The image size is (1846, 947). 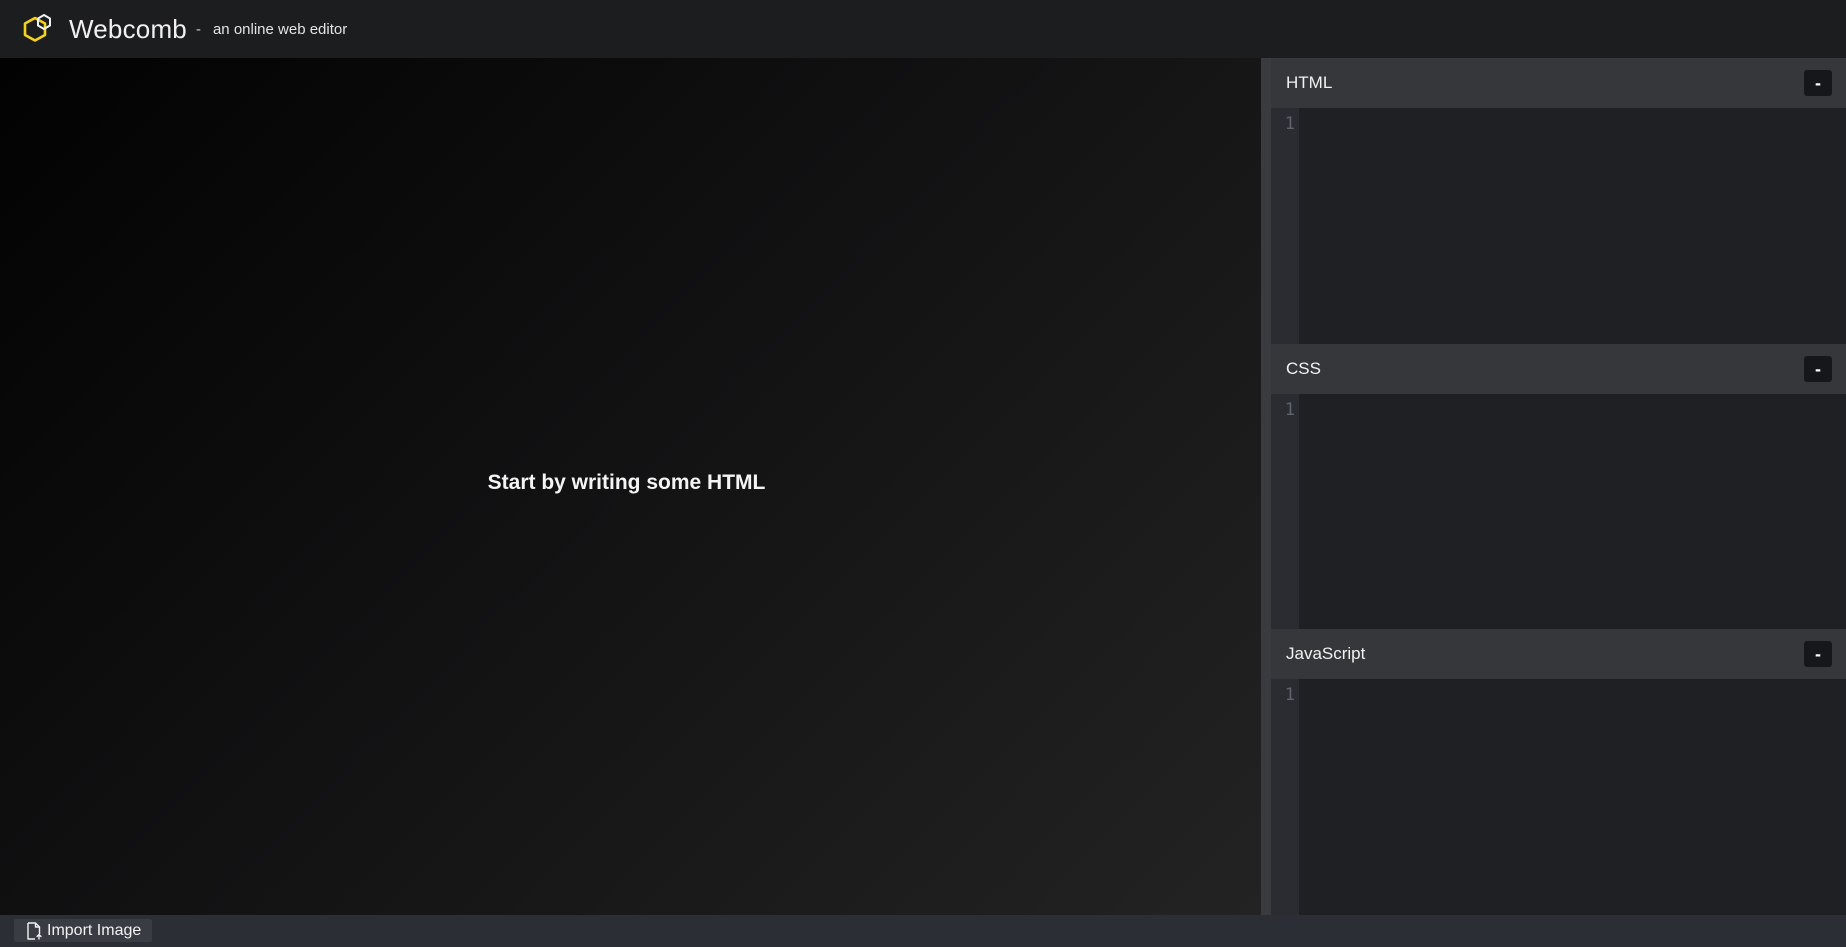 I want to click on js-minimize-button: -, so click(x=1818, y=654).